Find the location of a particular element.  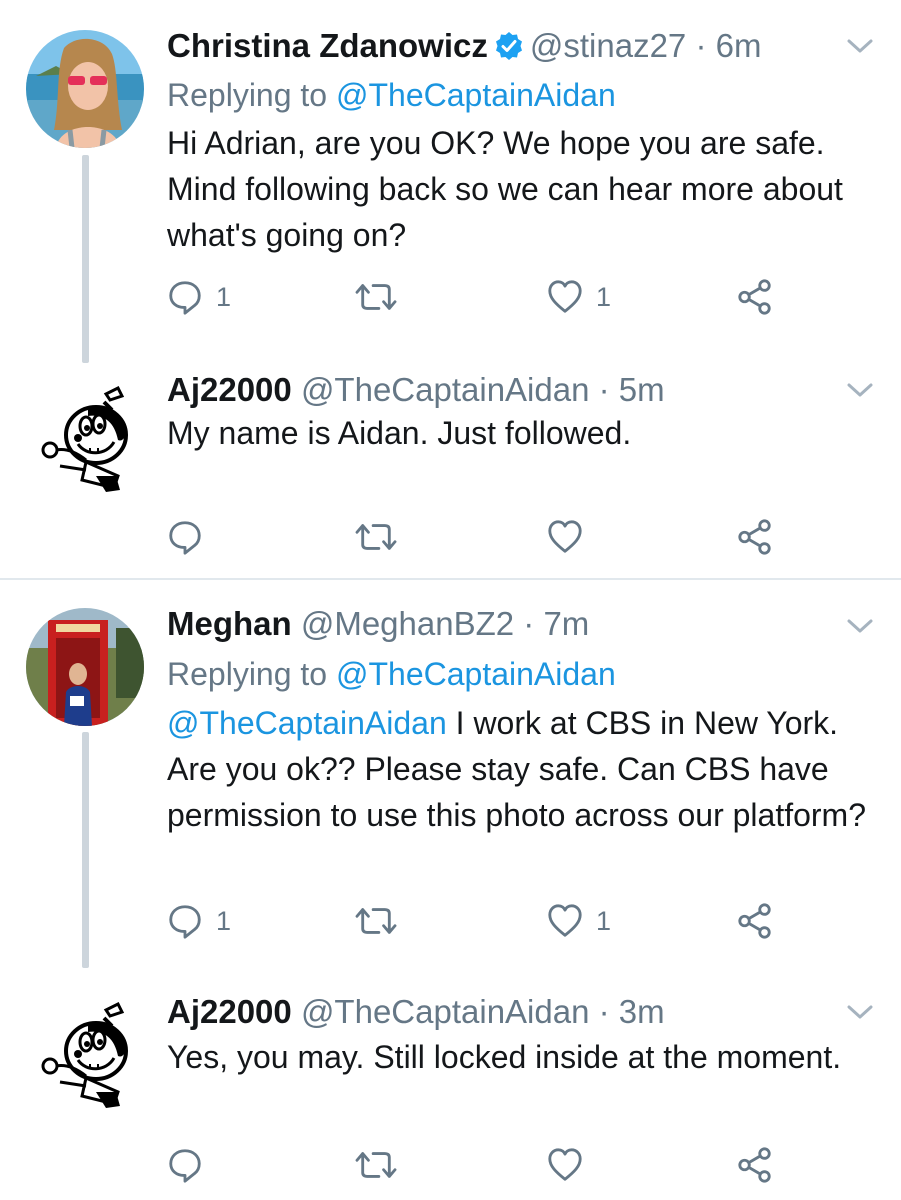

handle: @MeghanBZ2 is located at coordinates (407, 623).